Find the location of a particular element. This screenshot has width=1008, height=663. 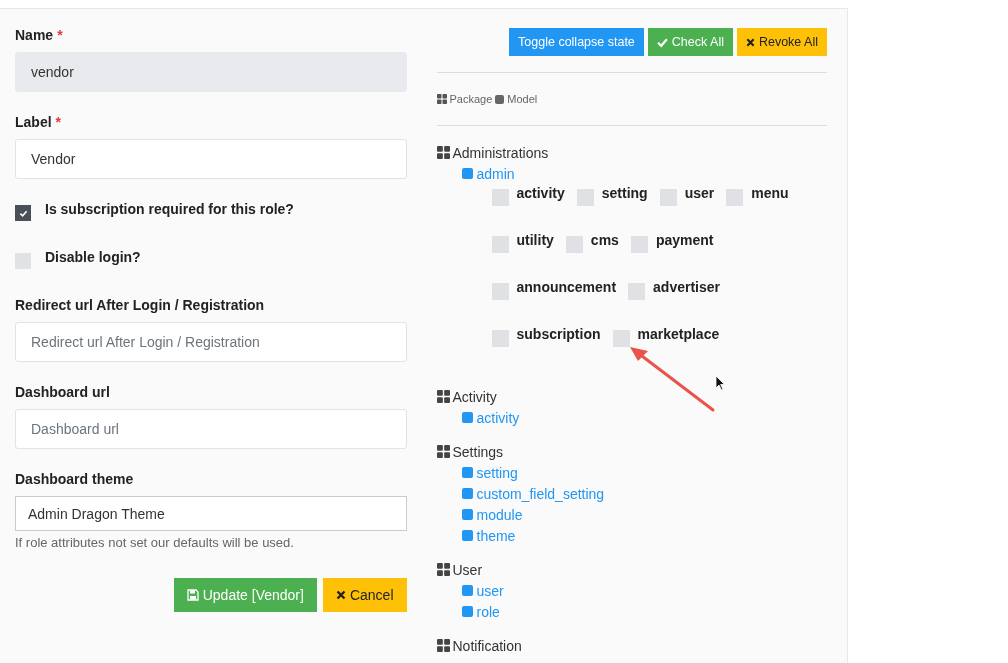

package-name: Notification is located at coordinates (487, 645).